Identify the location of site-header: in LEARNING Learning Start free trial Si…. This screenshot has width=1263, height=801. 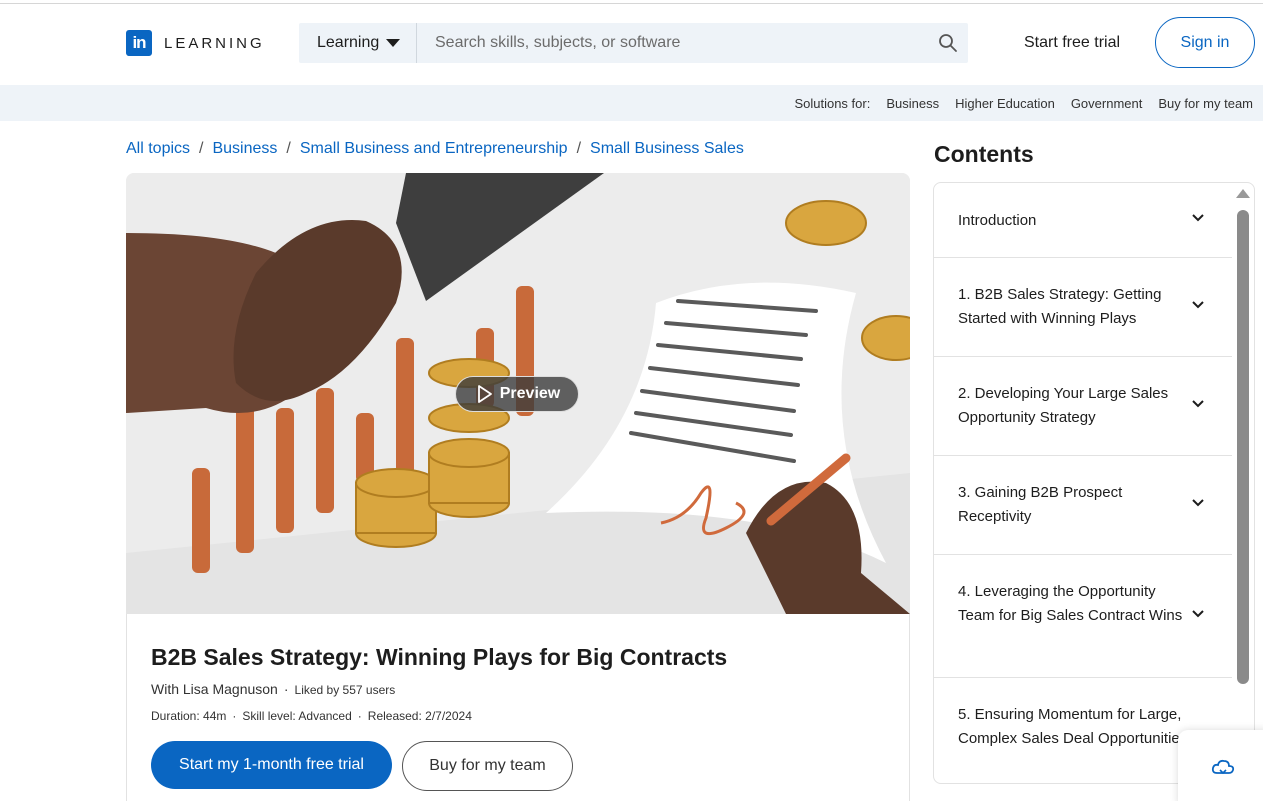
(631, 44).